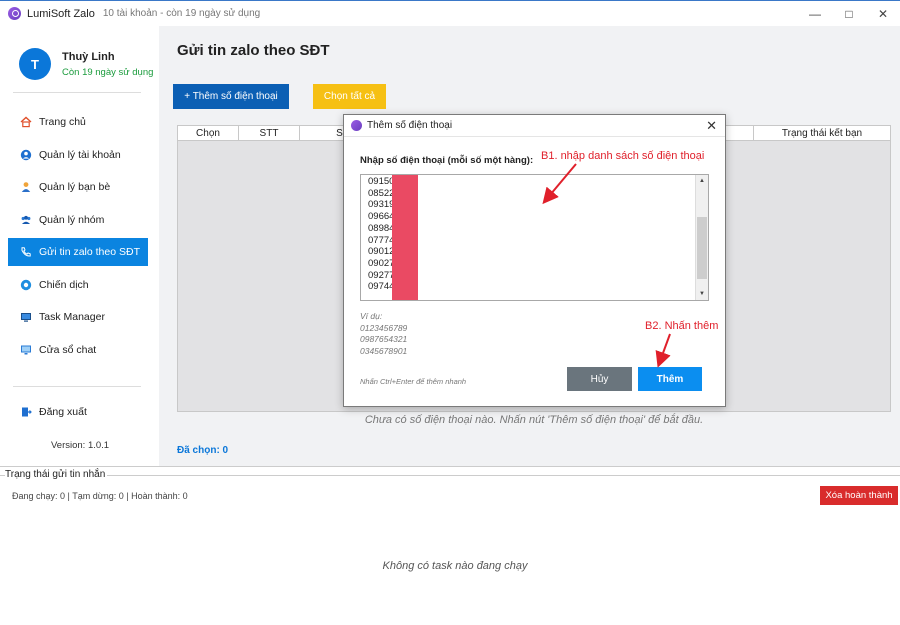 This screenshot has height=625, width=900. What do you see at coordinates (663, 350) in the screenshot?
I see `arrow-step2` at bounding box center [663, 350].